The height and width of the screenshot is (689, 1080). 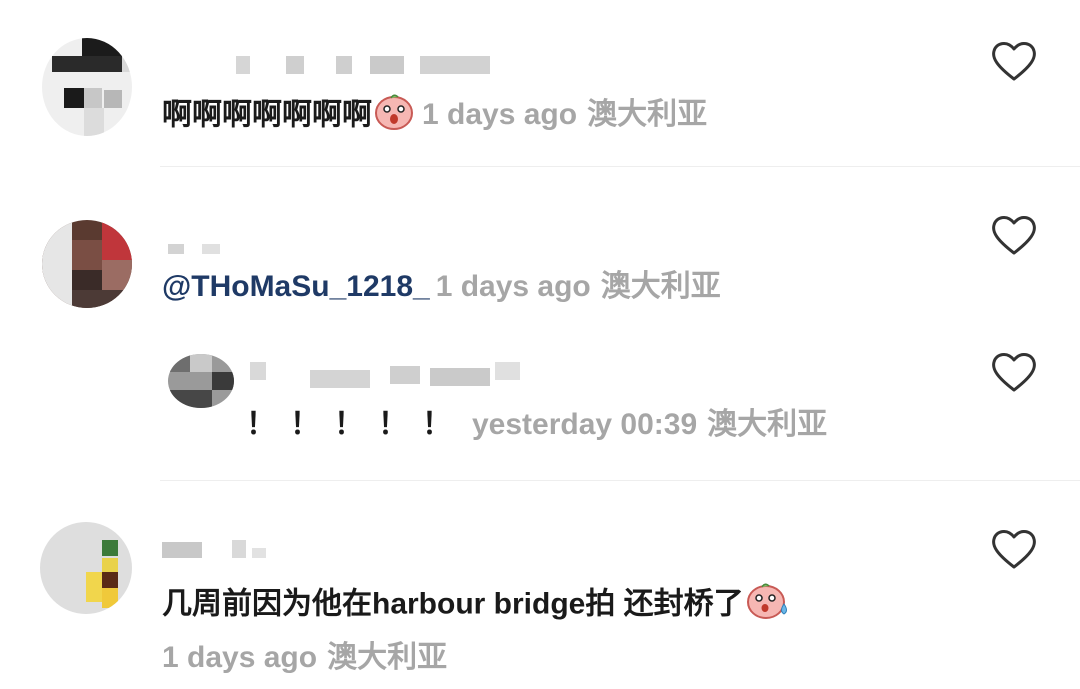 I want to click on reply-text: ！！！！！, so click(x=356, y=424).